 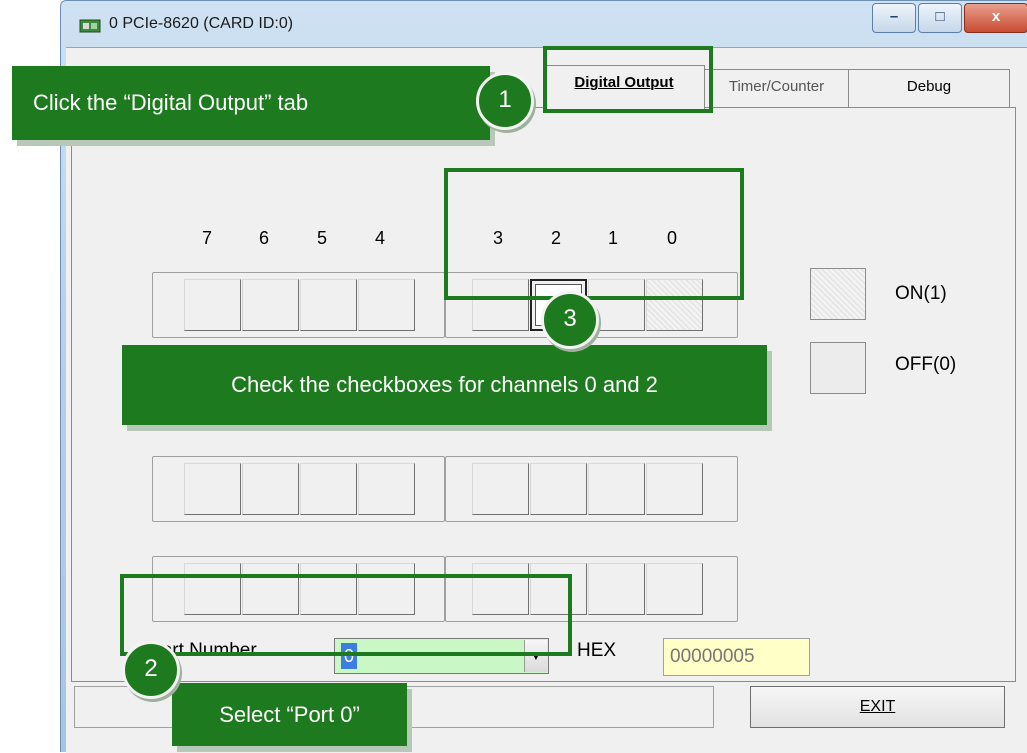 I want to click on bit-label-4: 4, so click(x=379, y=238).